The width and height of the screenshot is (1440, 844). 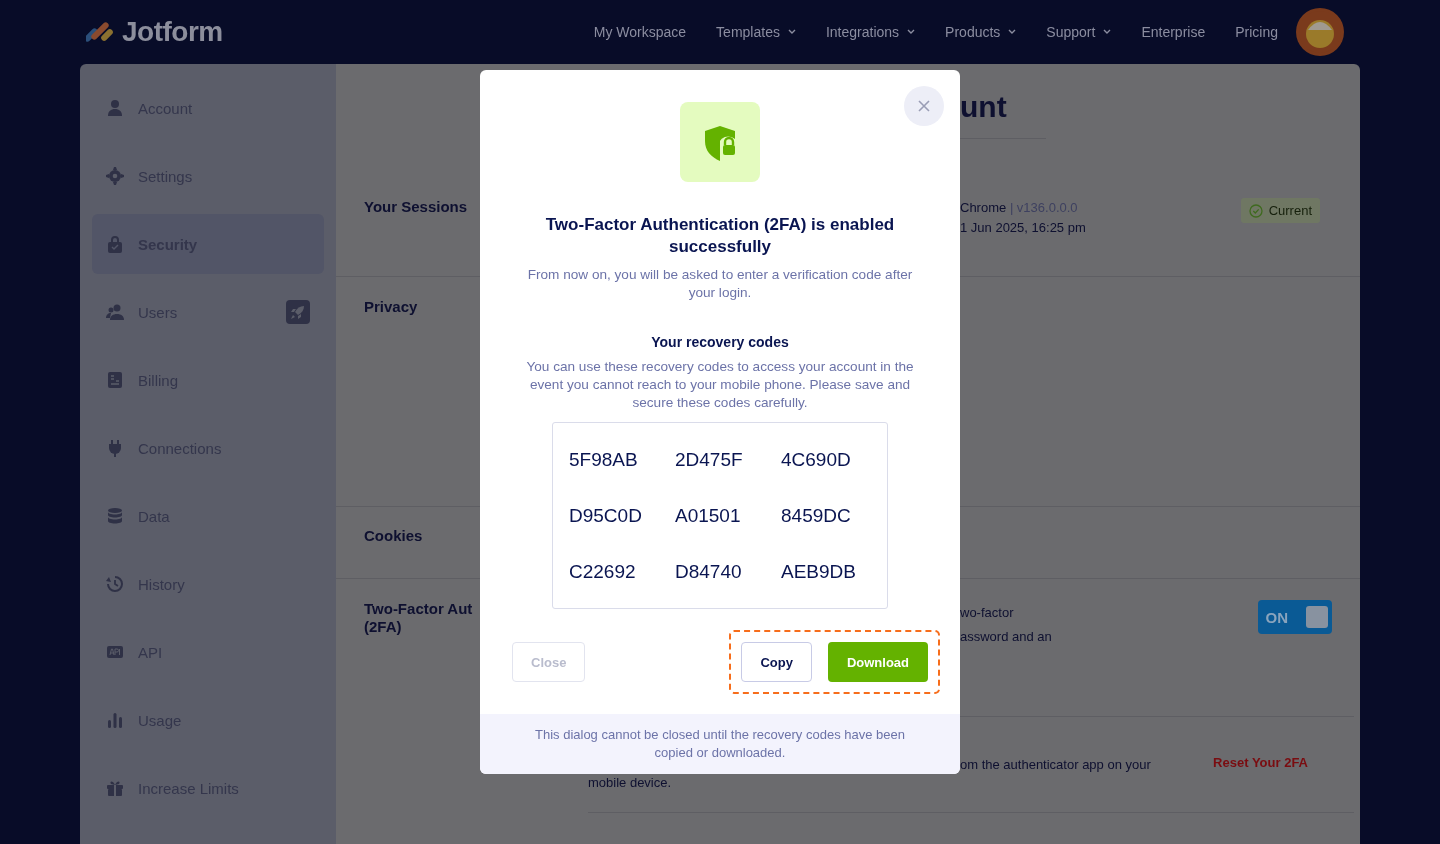 I want to click on recovery-code: 5F98AB, so click(x=604, y=460).